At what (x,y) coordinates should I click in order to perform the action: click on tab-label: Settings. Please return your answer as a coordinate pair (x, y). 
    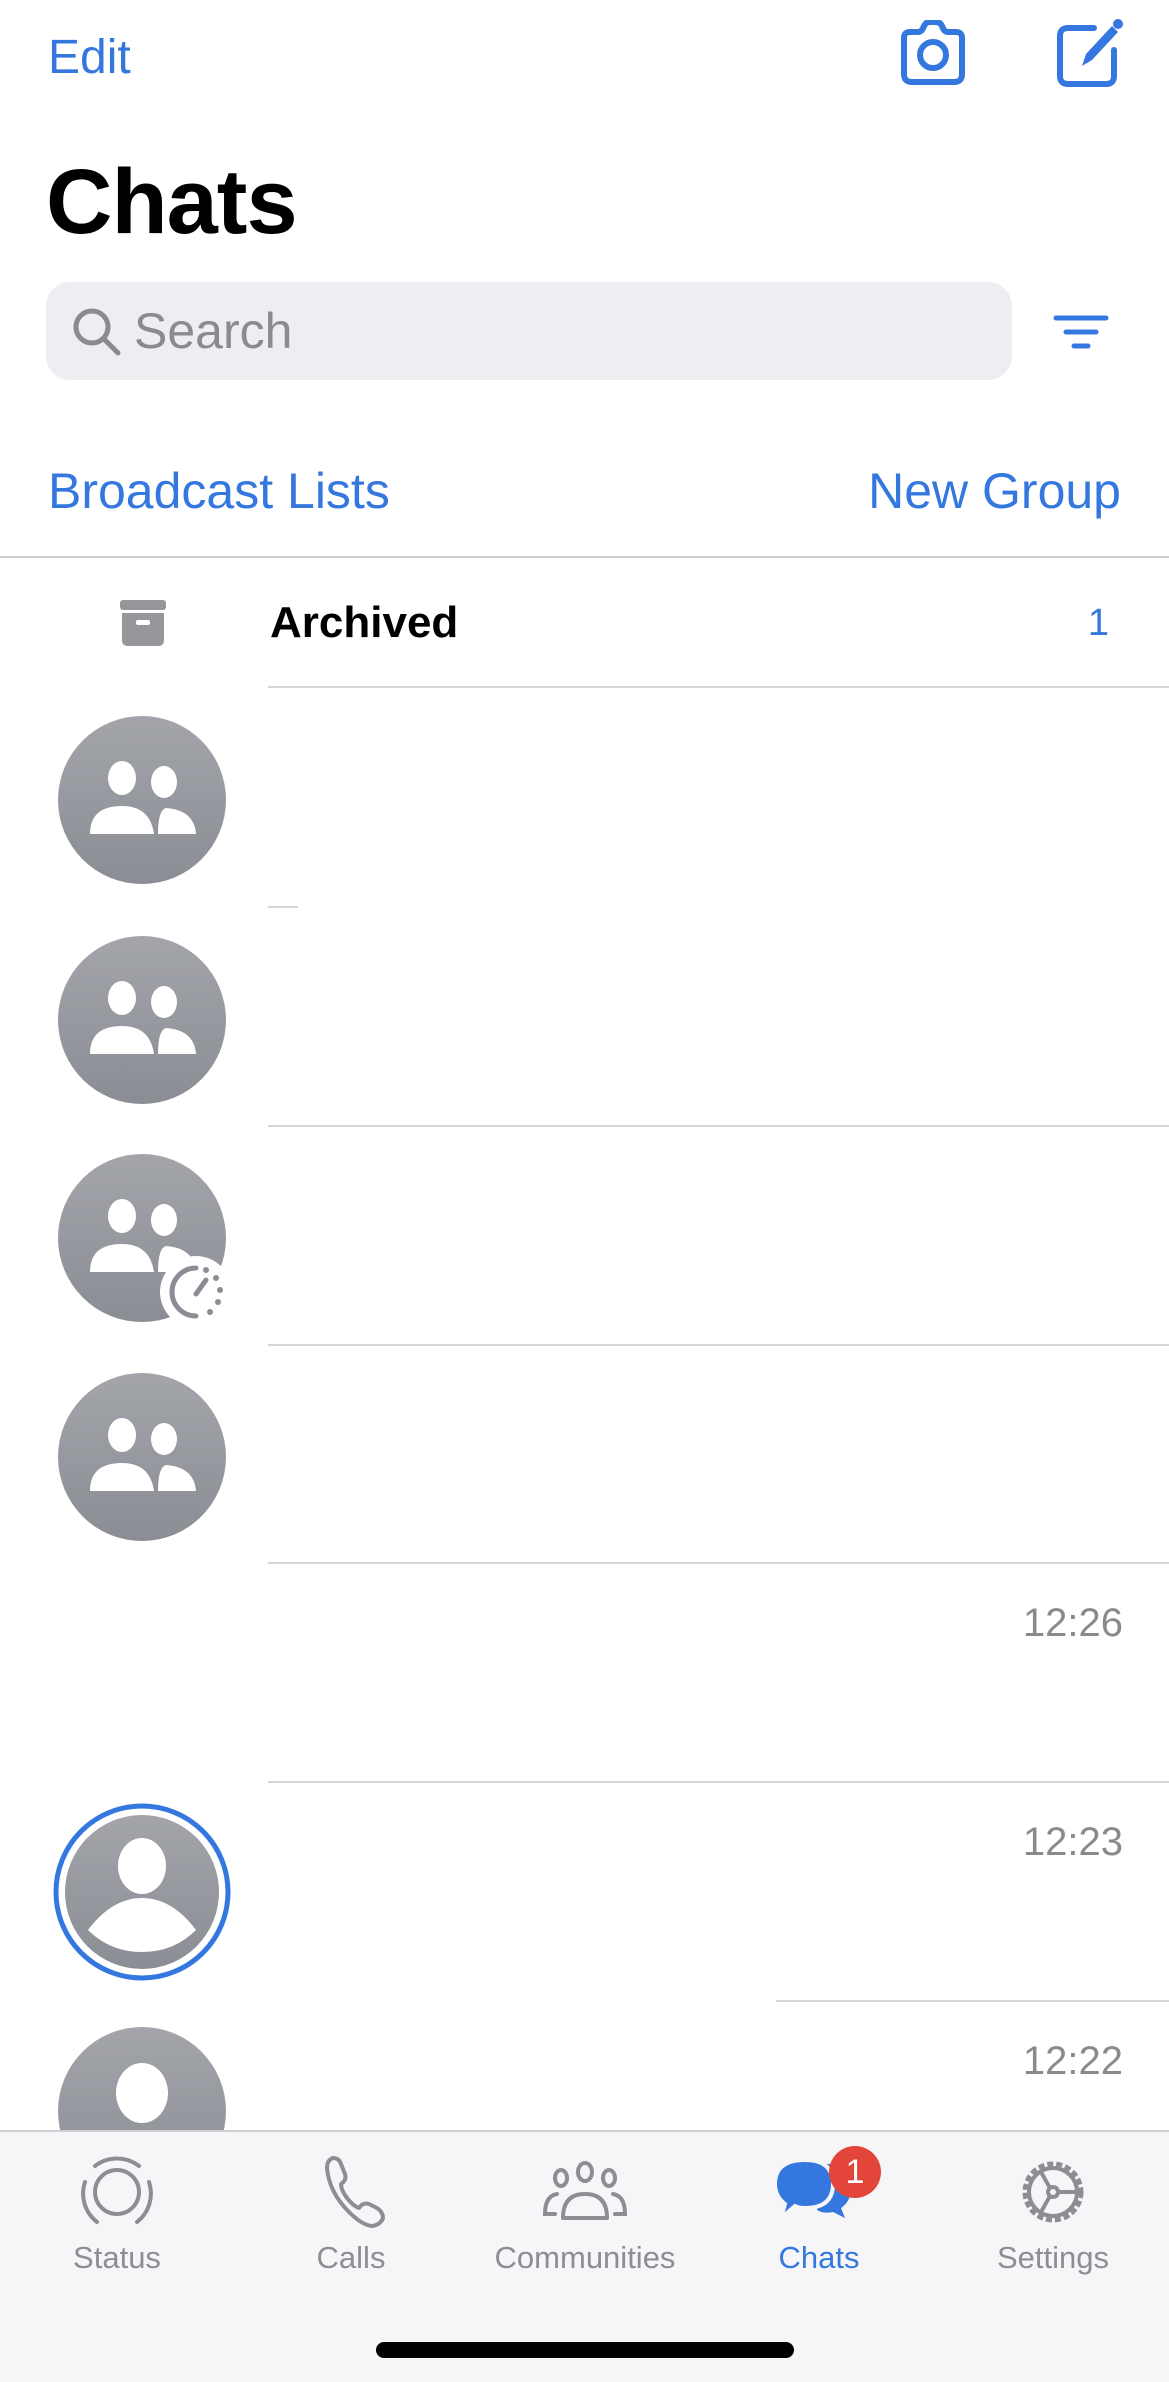
    Looking at the image, I should click on (1052, 2257).